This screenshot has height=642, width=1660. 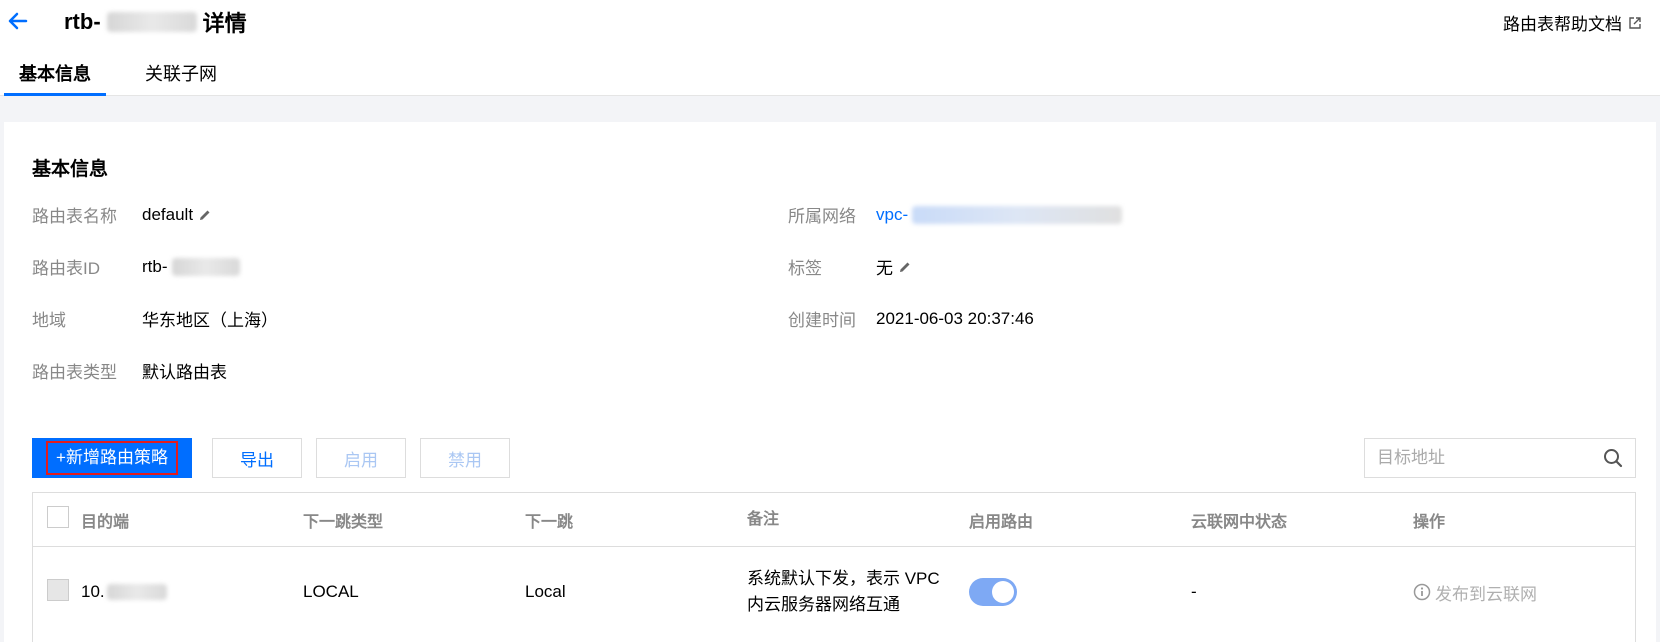 I want to click on route-table-name: default, so click(x=168, y=214).